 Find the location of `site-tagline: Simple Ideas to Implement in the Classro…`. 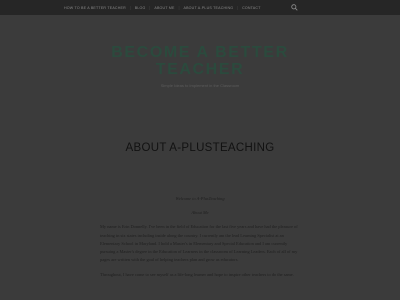

site-tagline: Simple Ideas to Implement in the Classro… is located at coordinates (200, 85).